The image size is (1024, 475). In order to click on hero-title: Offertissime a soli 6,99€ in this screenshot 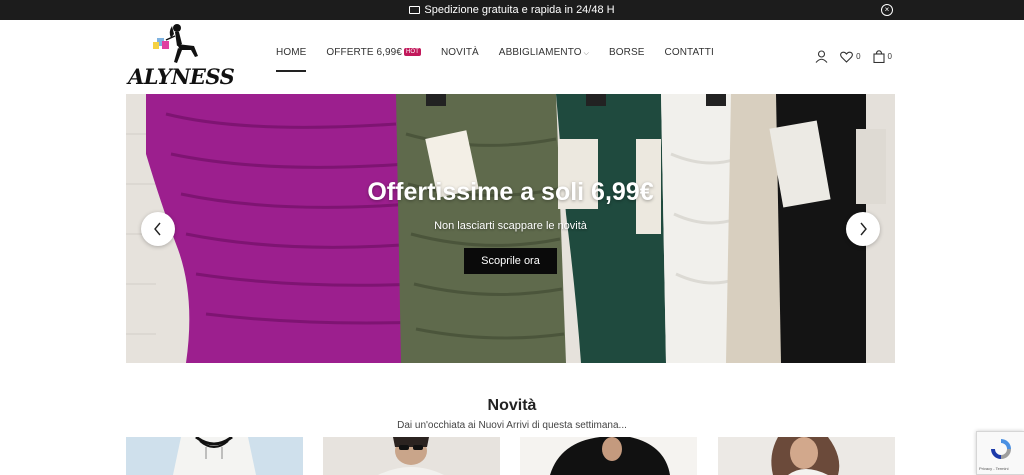, I will do `click(510, 192)`.